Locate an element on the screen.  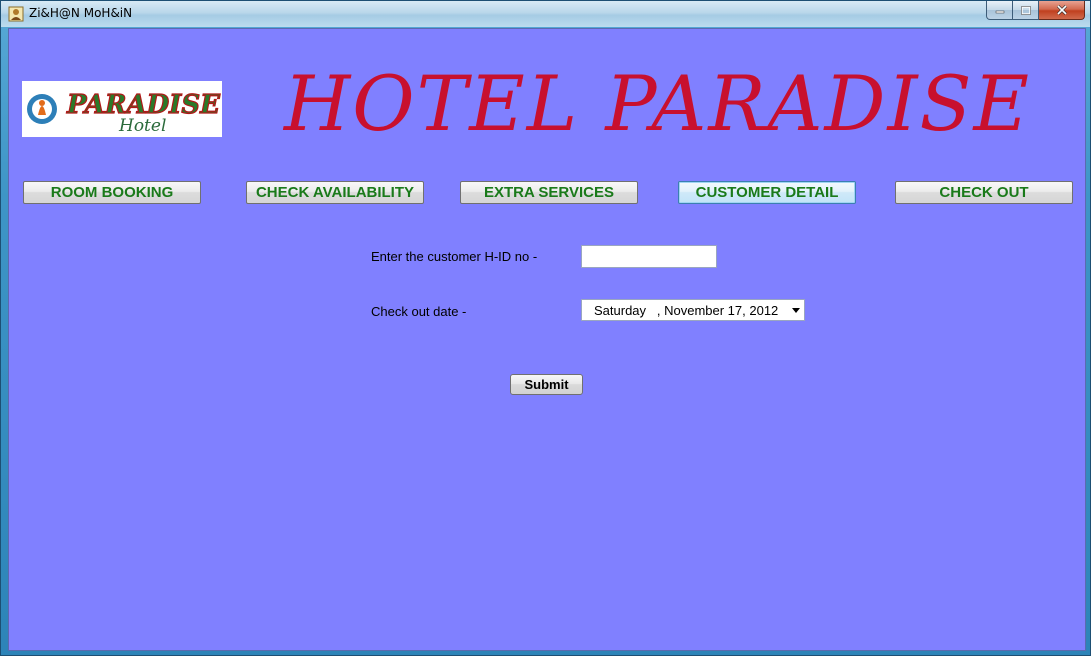
minimize-button is located at coordinates (999, 10).